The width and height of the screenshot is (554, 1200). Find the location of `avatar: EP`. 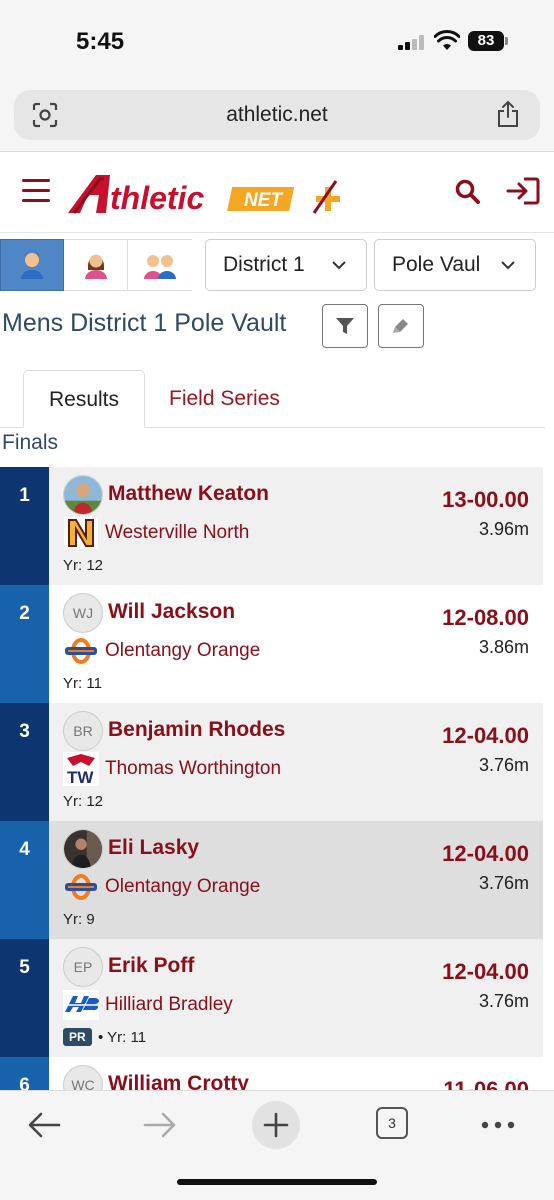

avatar: EP is located at coordinates (83, 967).